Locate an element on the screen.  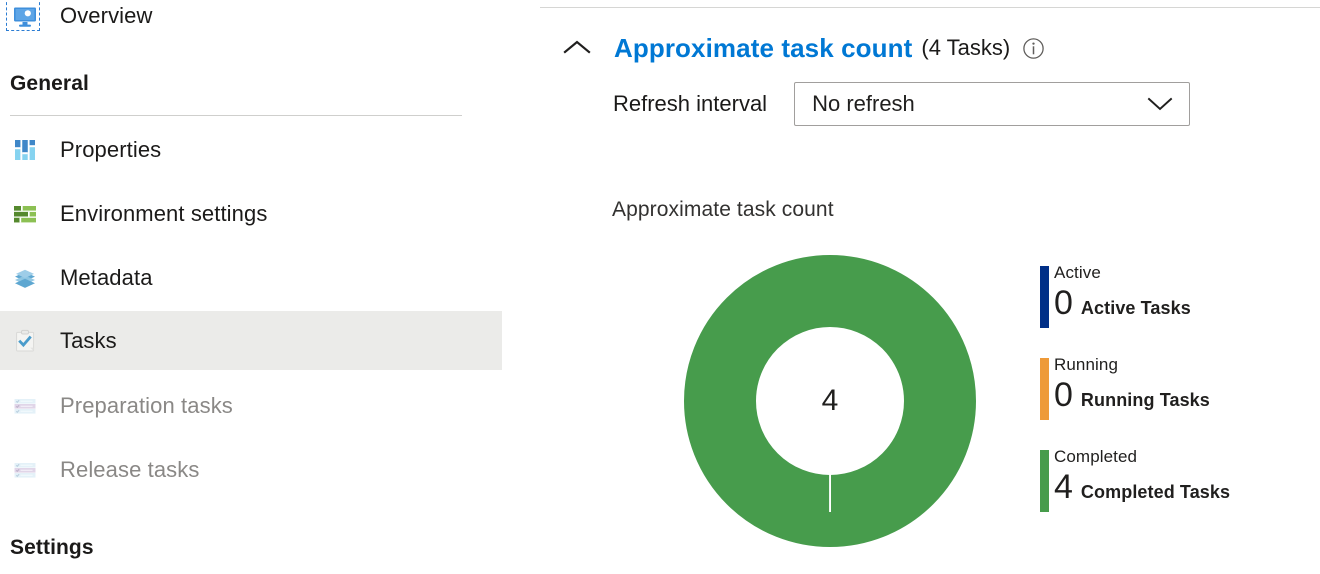
legend-item-active: Active 0 Active Tasks is located at coordinates (1175, 295).